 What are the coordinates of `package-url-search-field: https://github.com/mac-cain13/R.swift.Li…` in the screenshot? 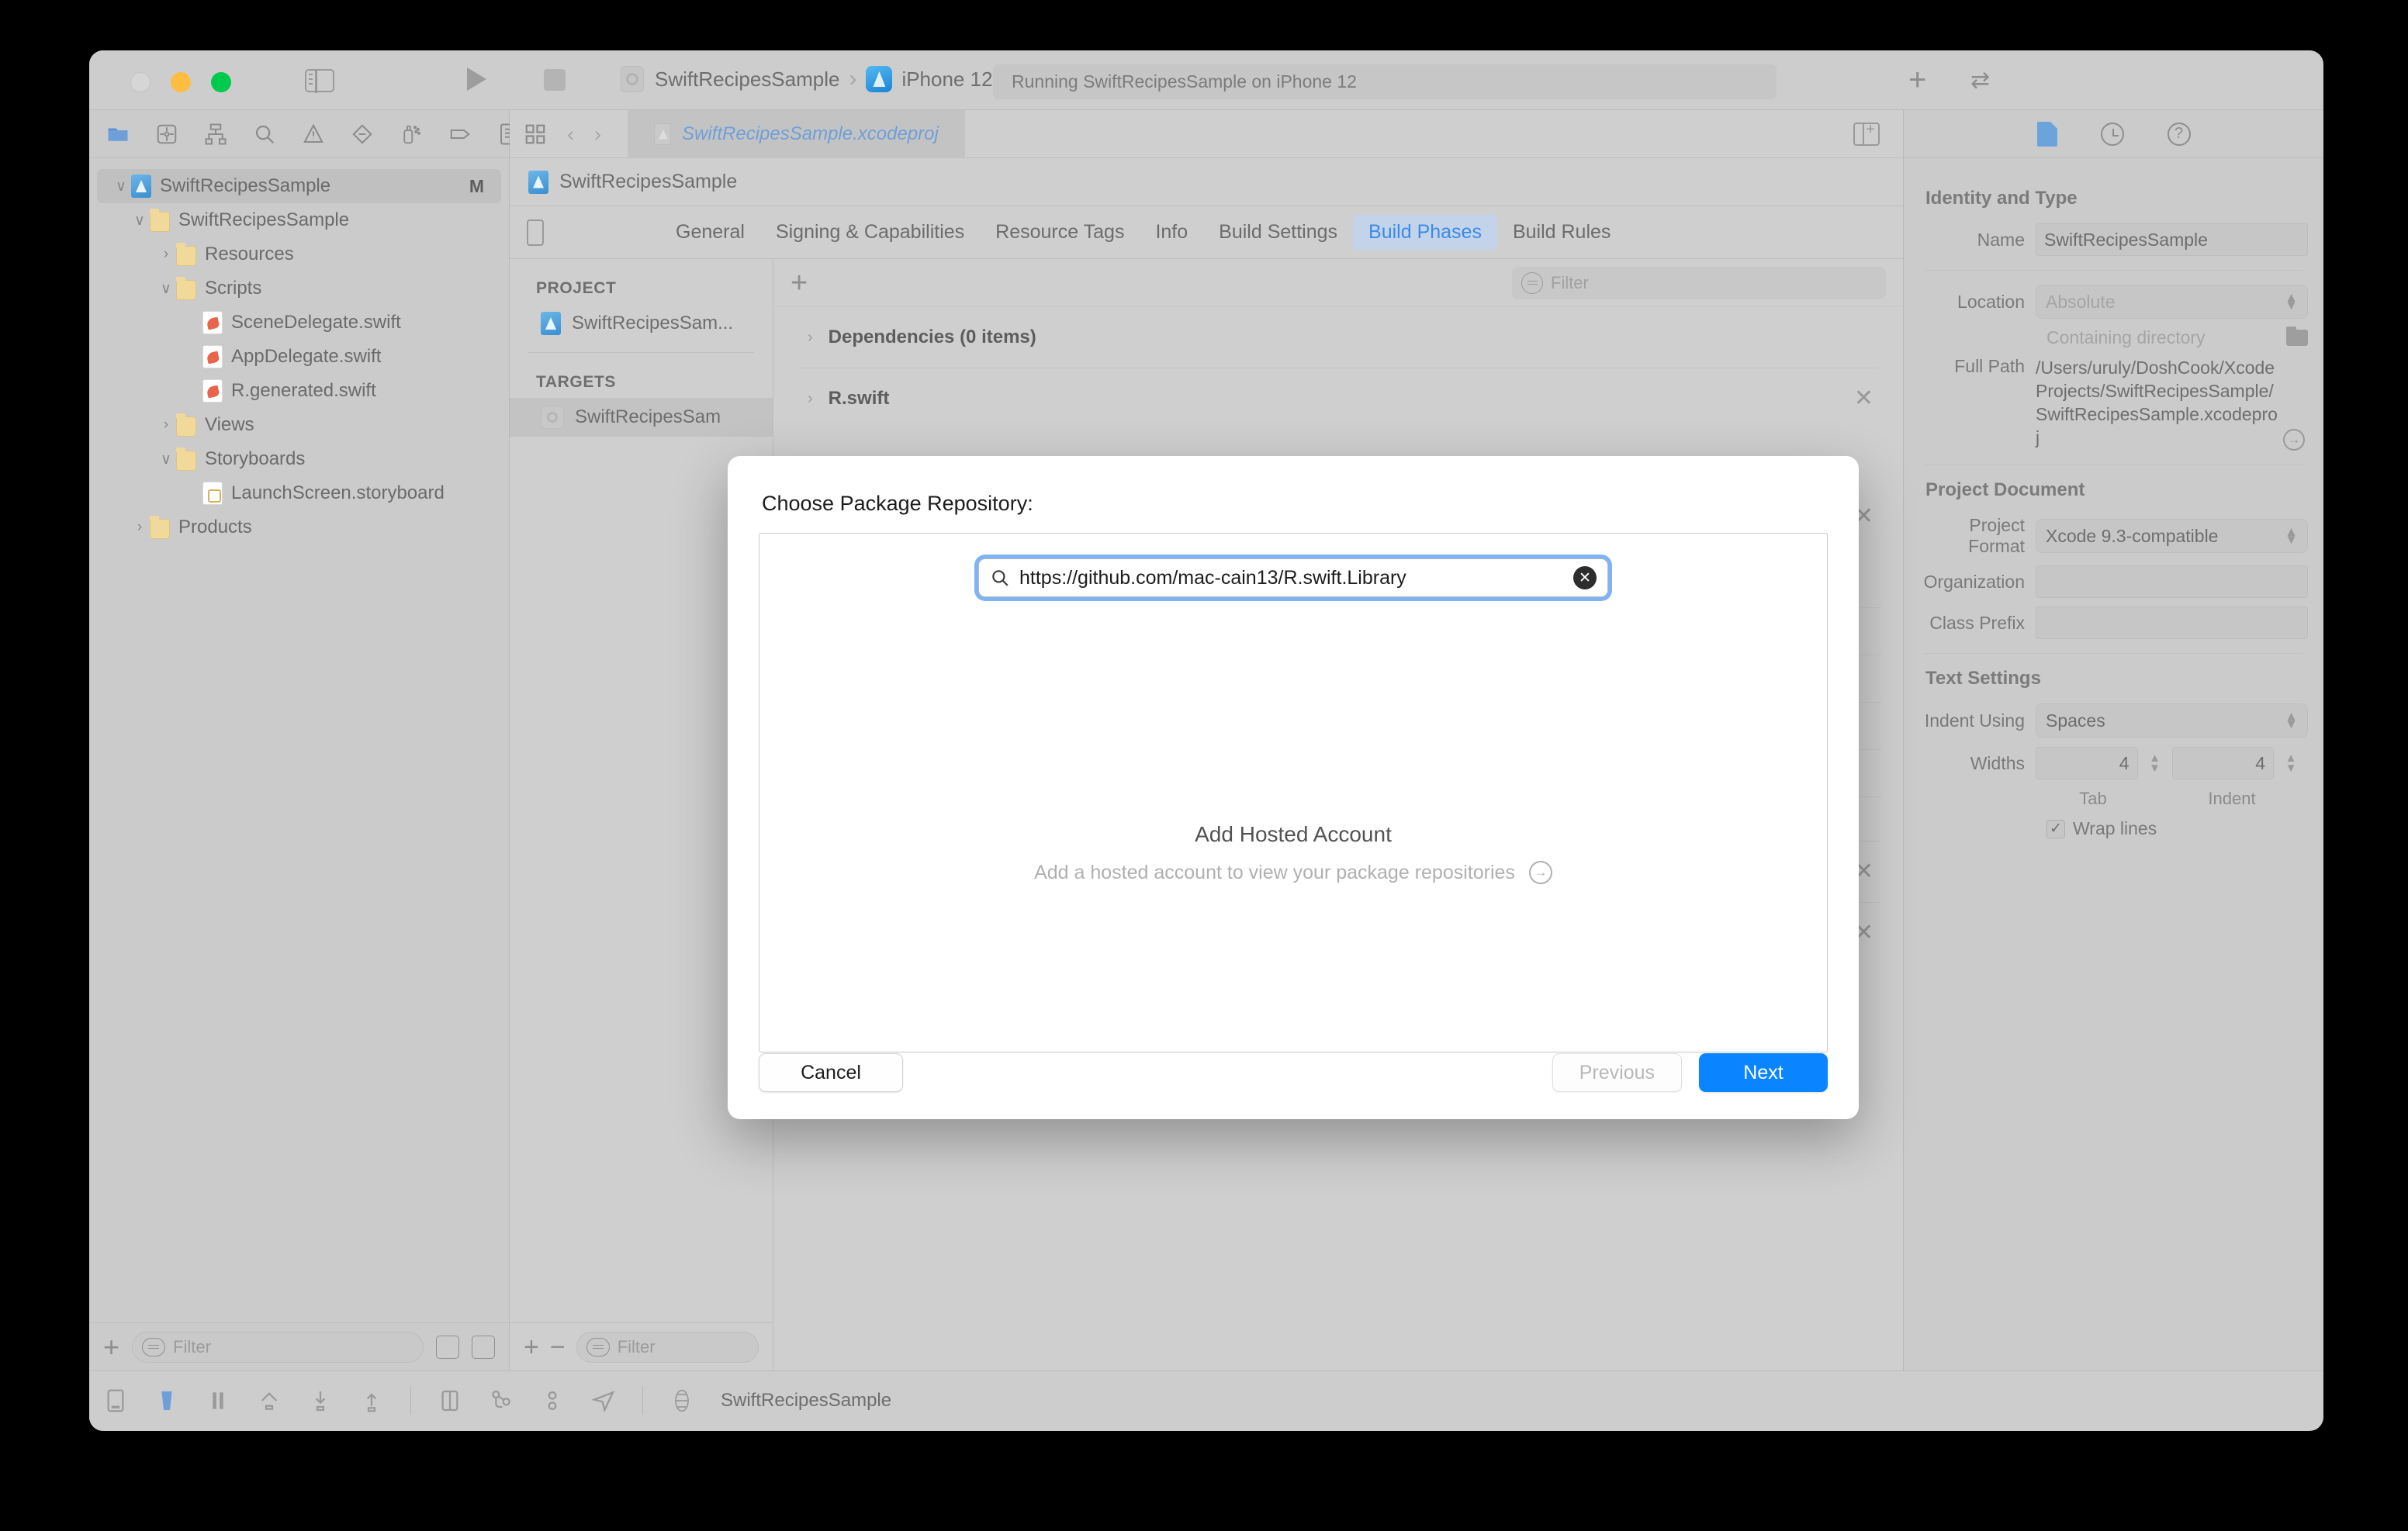 It's located at (1293, 577).